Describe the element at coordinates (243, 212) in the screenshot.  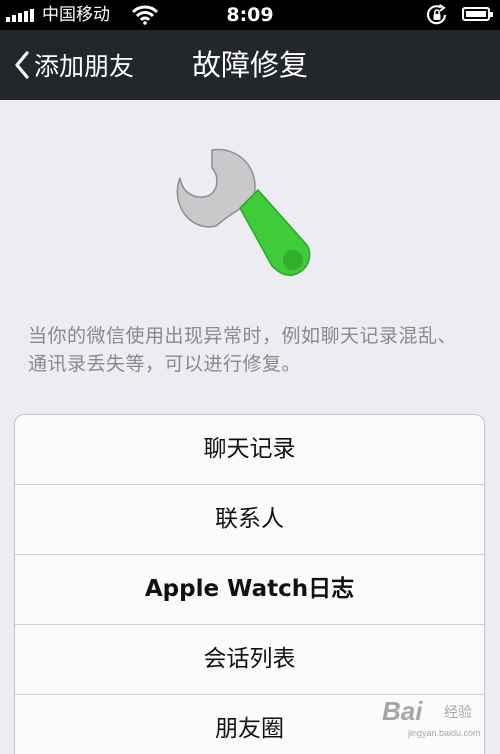
I see `wrench-icon` at that location.